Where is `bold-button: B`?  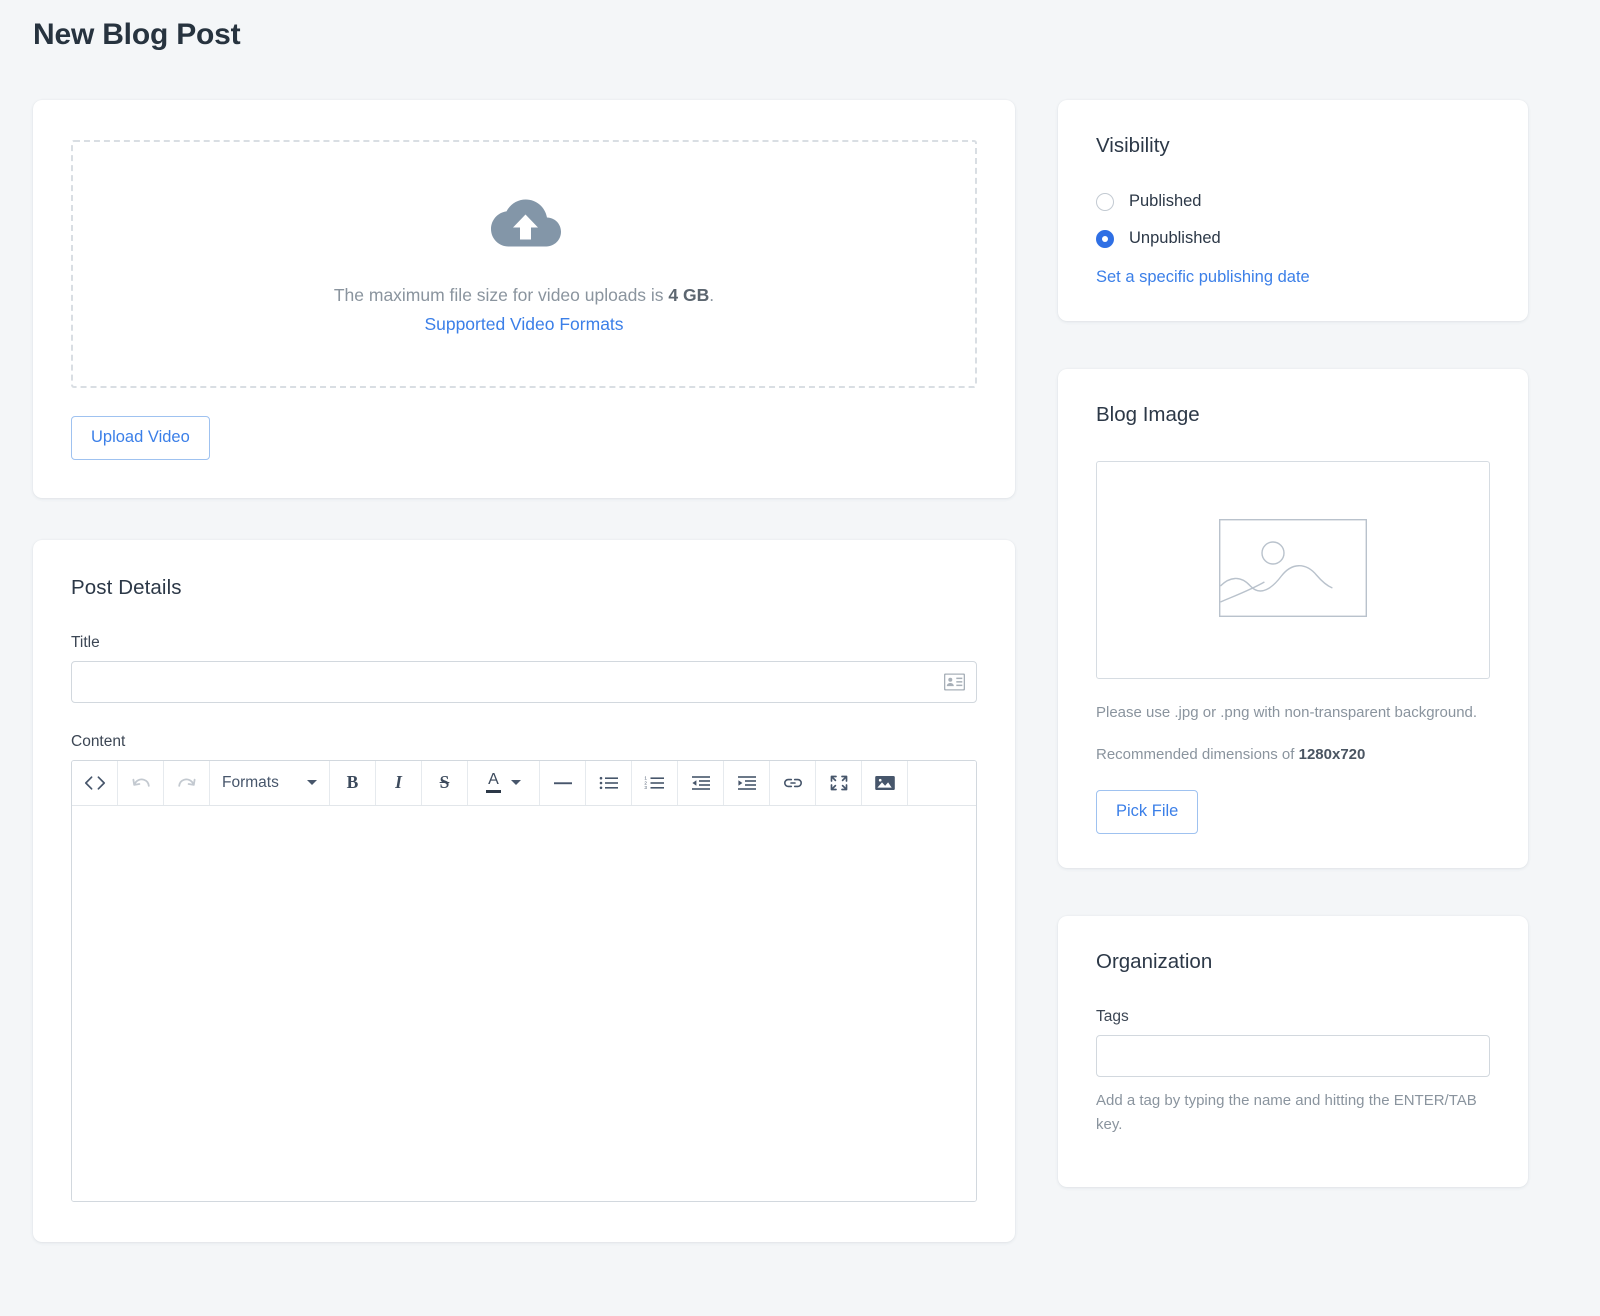
bold-button: B is located at coordinates (353, 782).